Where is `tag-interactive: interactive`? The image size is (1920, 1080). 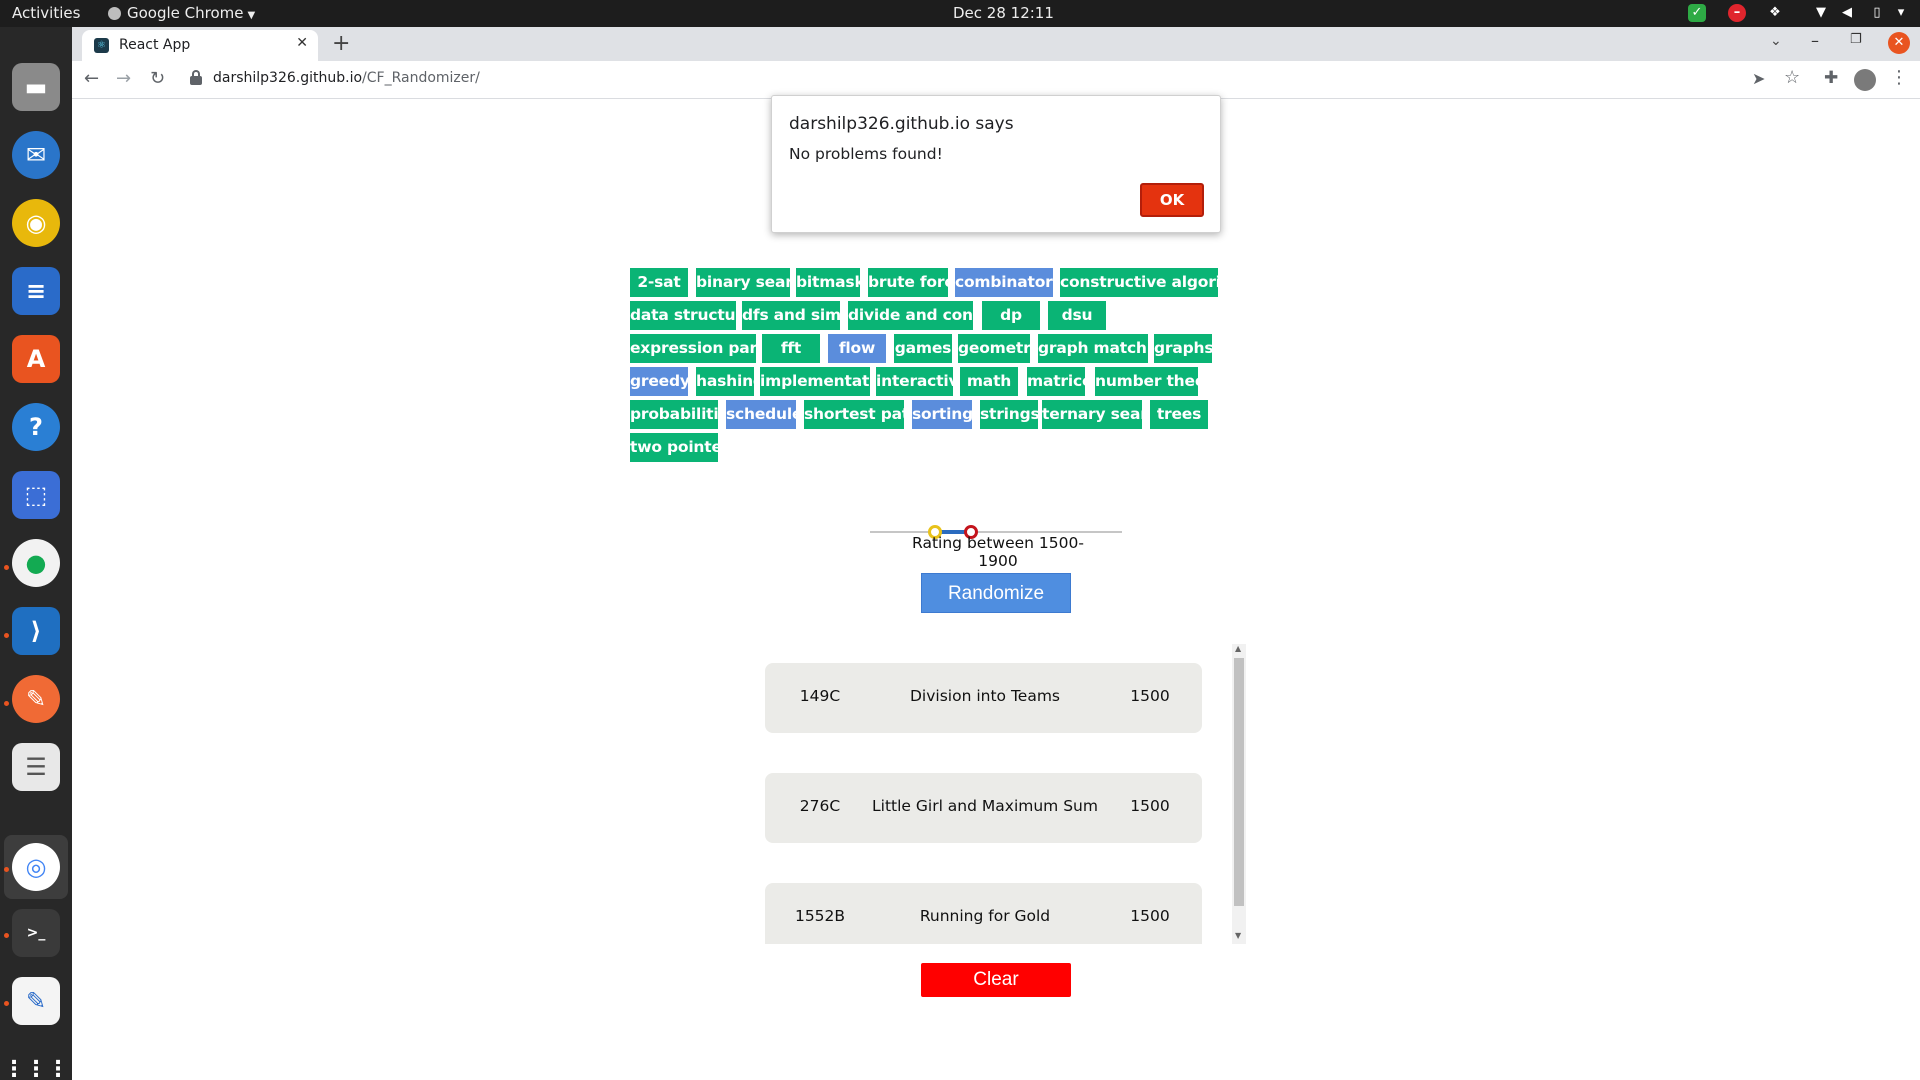
tag-interactive: interactive is located at coordinates (922, 381).